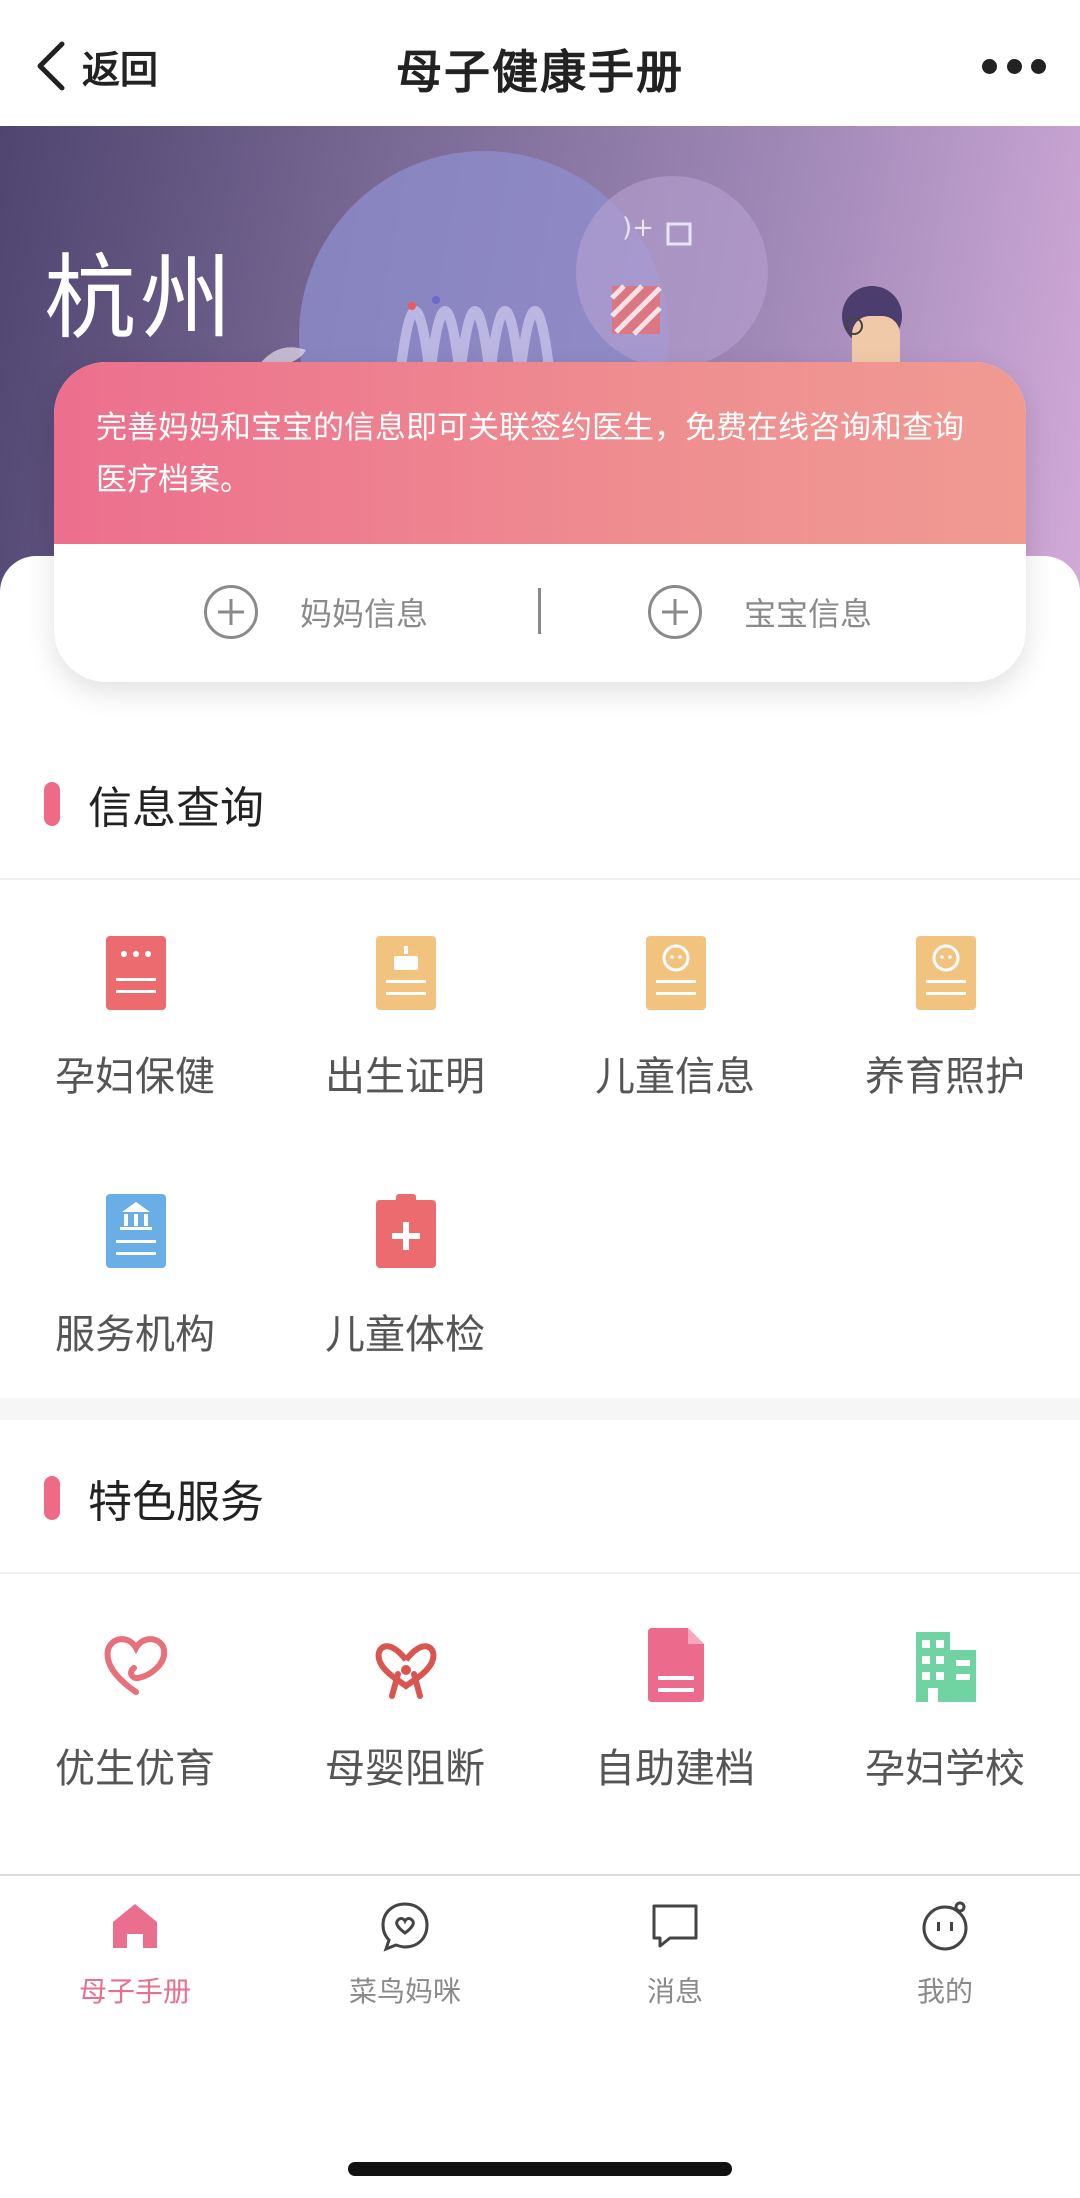  I want to click on home-indicator, so click(540, 2169).